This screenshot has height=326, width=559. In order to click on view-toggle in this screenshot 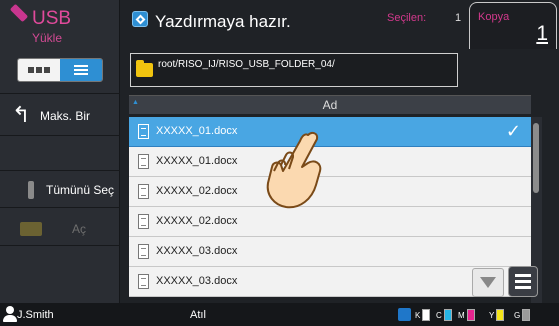, I will do `click(60, 70)`.